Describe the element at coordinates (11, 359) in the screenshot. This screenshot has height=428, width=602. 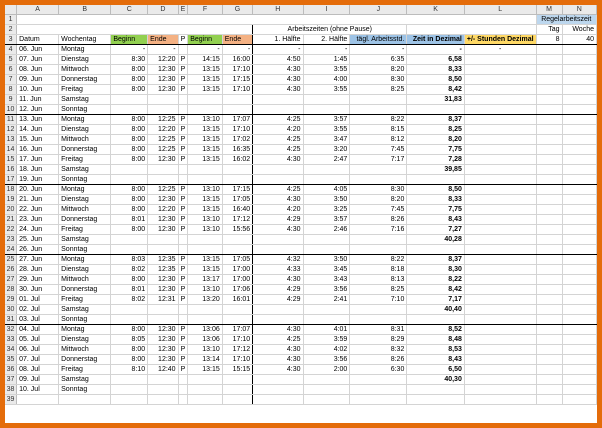
I see `row-header: 35` at that location.